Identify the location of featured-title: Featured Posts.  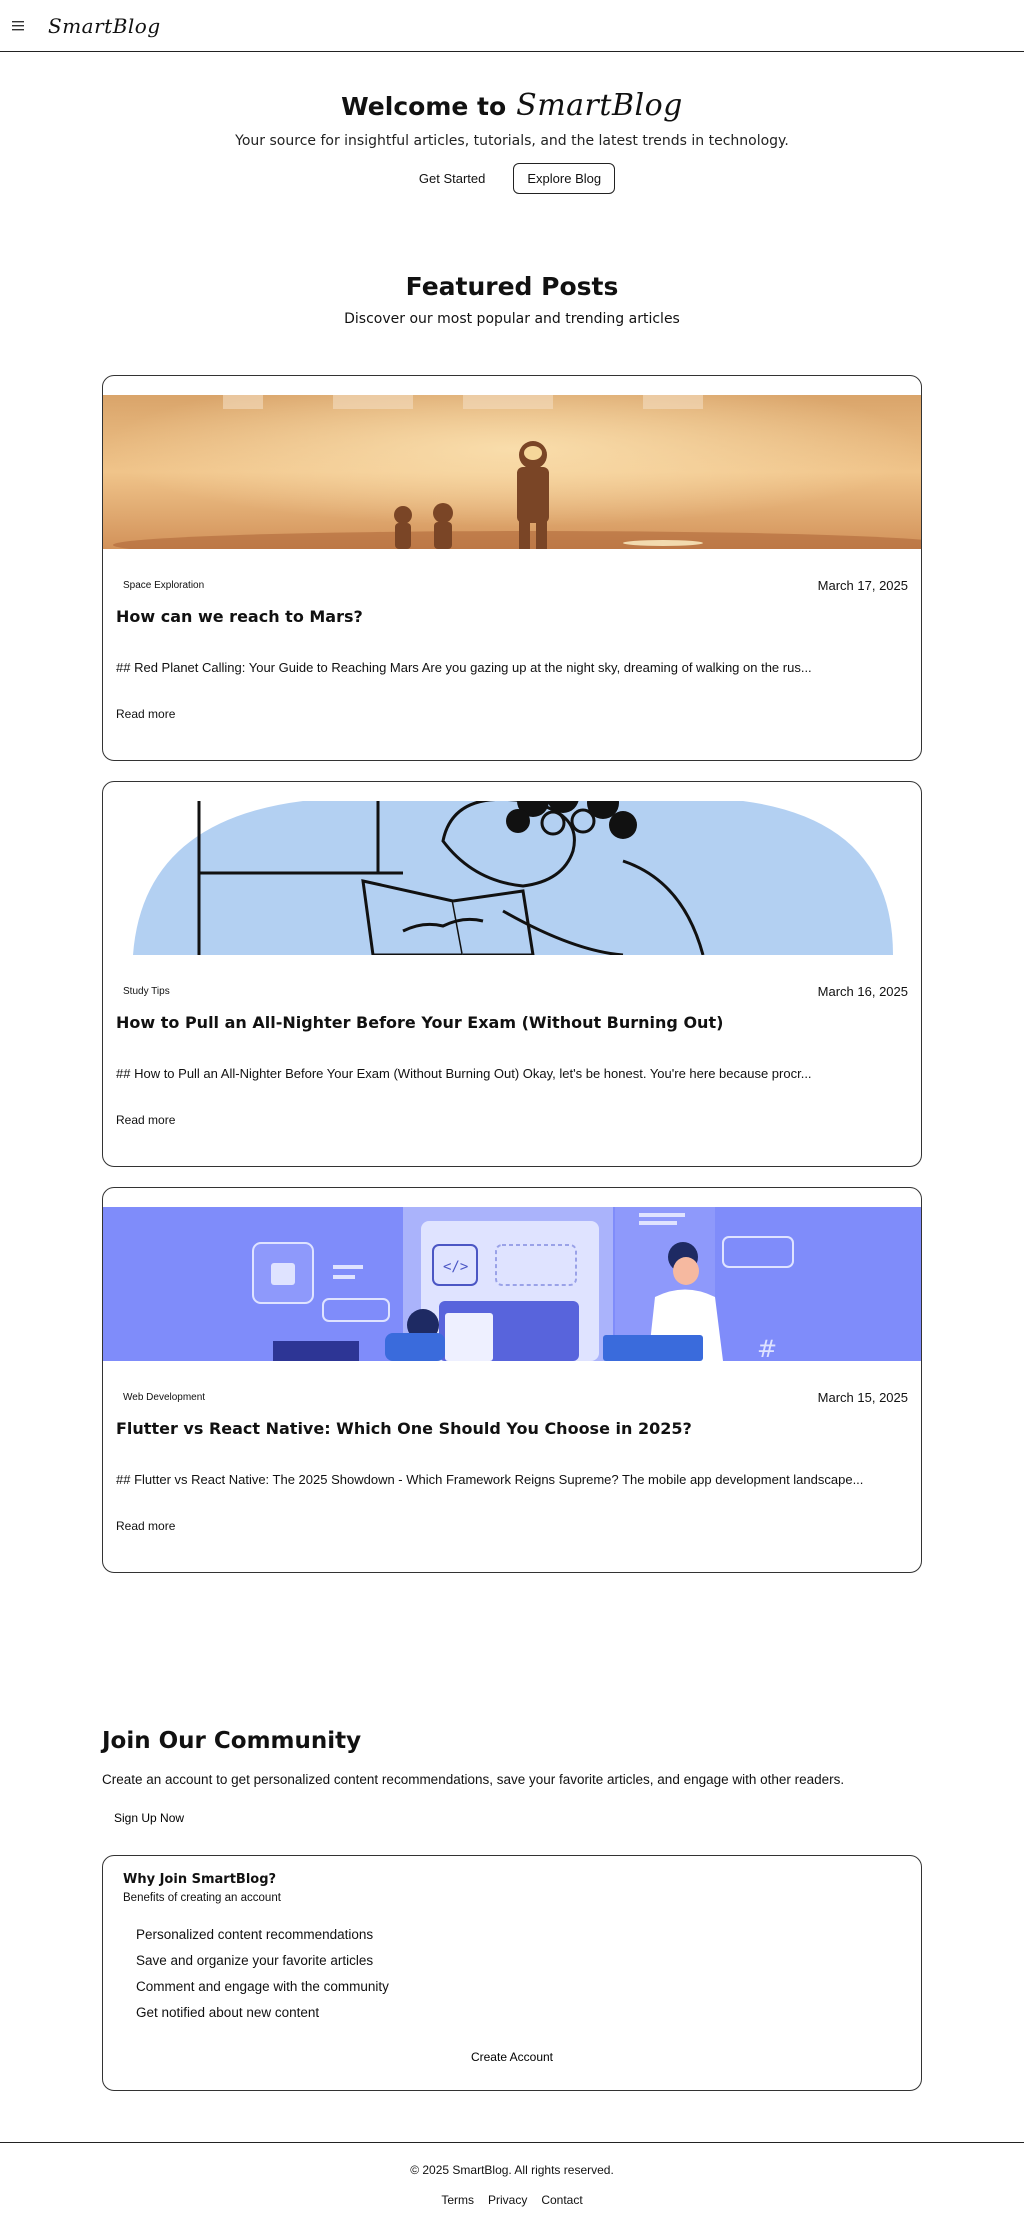
(512, 286).